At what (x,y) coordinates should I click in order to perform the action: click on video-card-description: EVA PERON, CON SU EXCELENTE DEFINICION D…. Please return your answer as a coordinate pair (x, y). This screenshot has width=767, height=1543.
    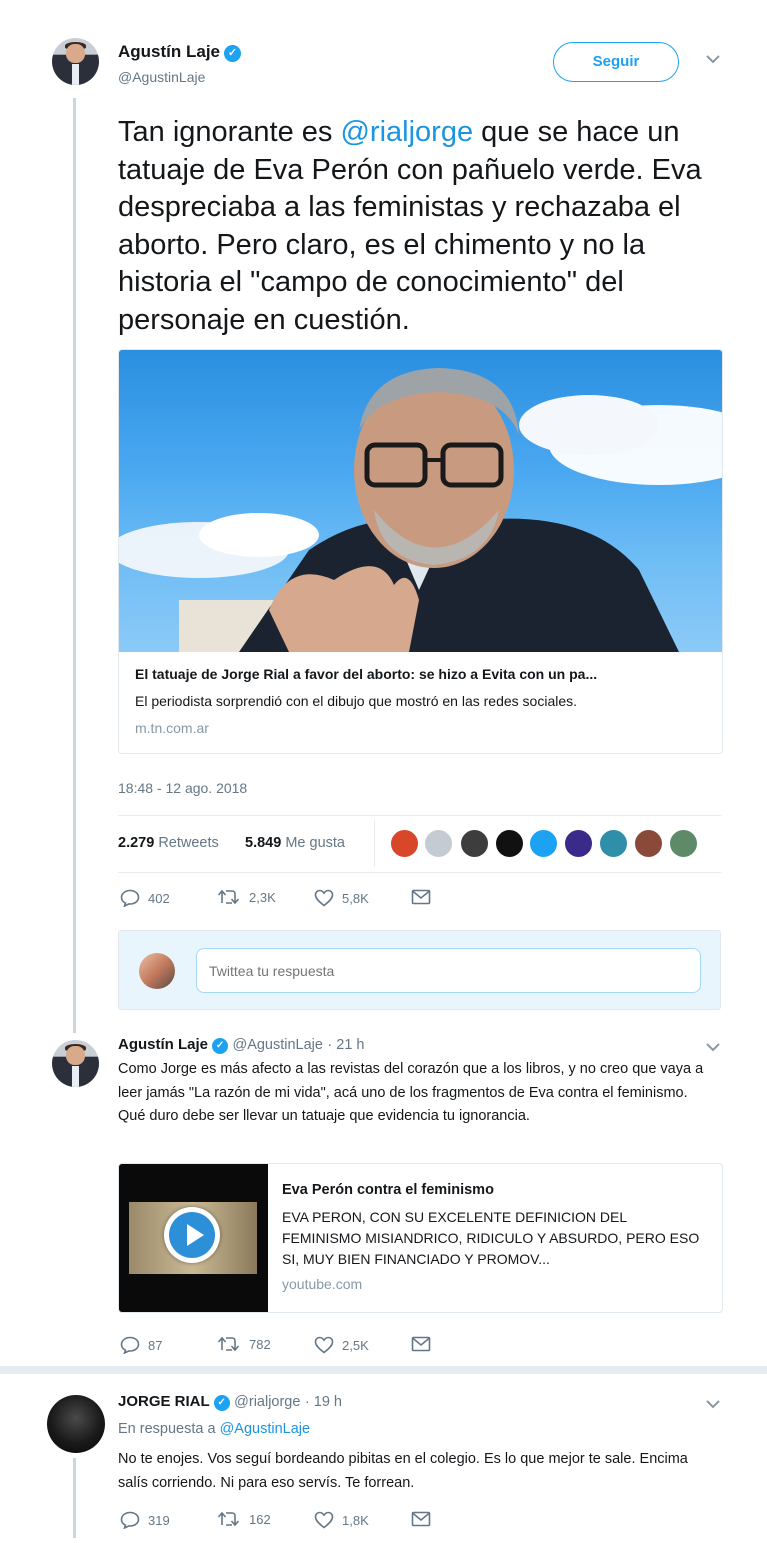
    Looking at the image, I should click on (491, 1238).